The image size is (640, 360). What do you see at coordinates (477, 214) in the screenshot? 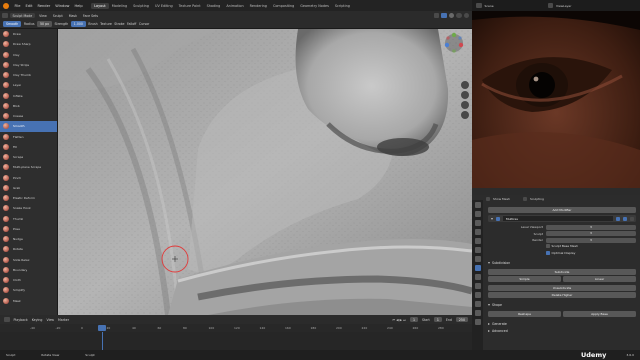
I see `render-tab-icon` at bounding box center [477, 214].